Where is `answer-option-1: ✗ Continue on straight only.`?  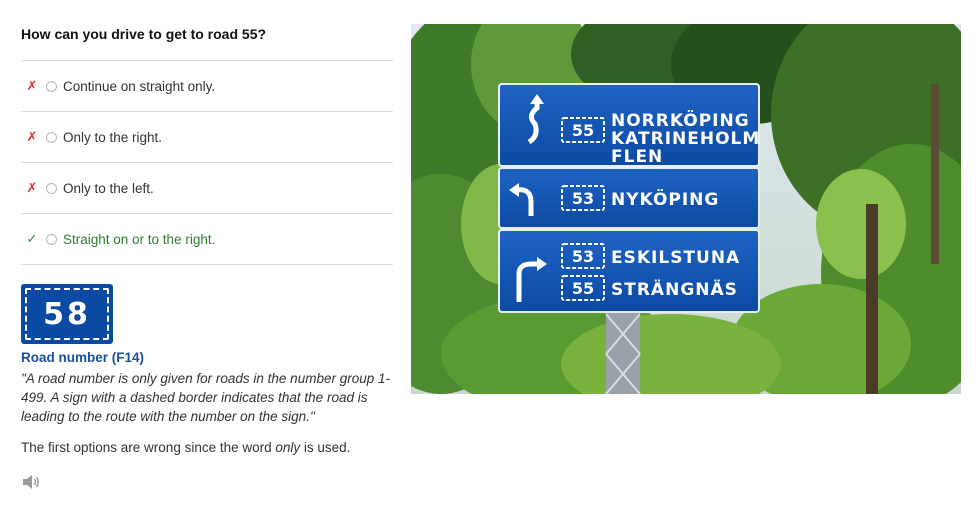 answer-option-1: ✗ Continue on straight only. is located at coordinates (207, 85).